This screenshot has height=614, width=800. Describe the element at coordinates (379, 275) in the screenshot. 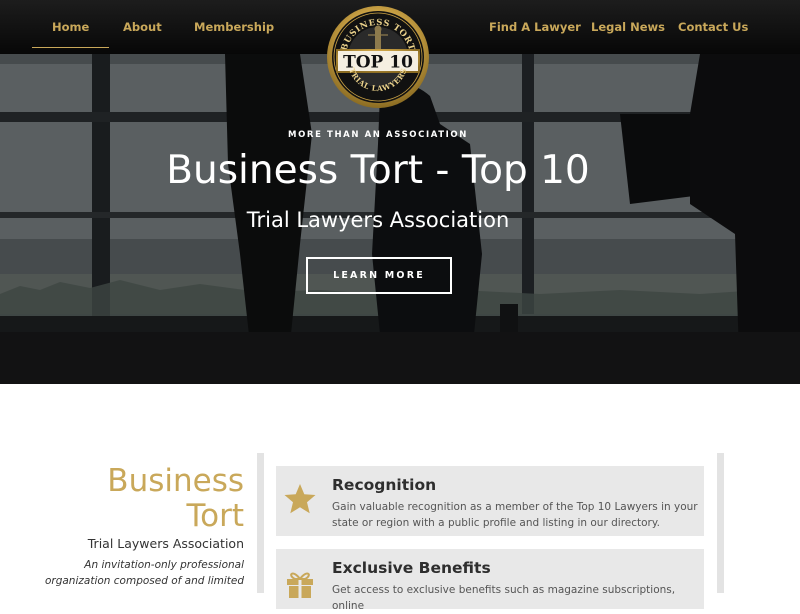

I see `learn-more-button: LEARN MORE` at that location.